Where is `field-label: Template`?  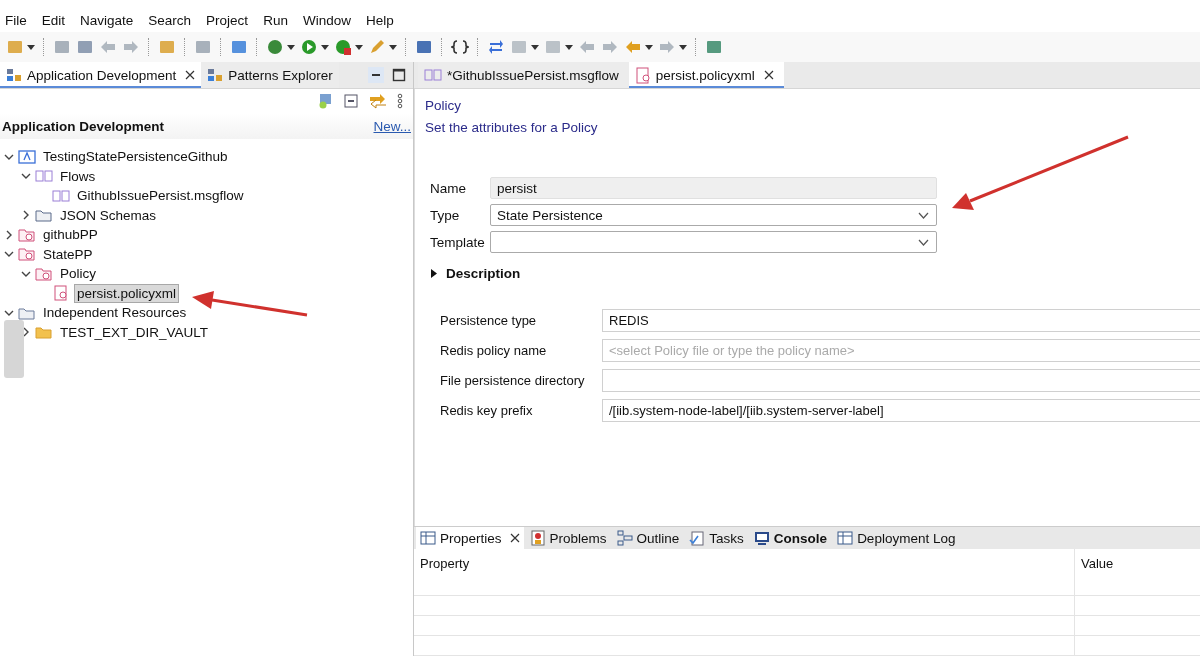
field-label: Template is located at coordinates (458, 242).